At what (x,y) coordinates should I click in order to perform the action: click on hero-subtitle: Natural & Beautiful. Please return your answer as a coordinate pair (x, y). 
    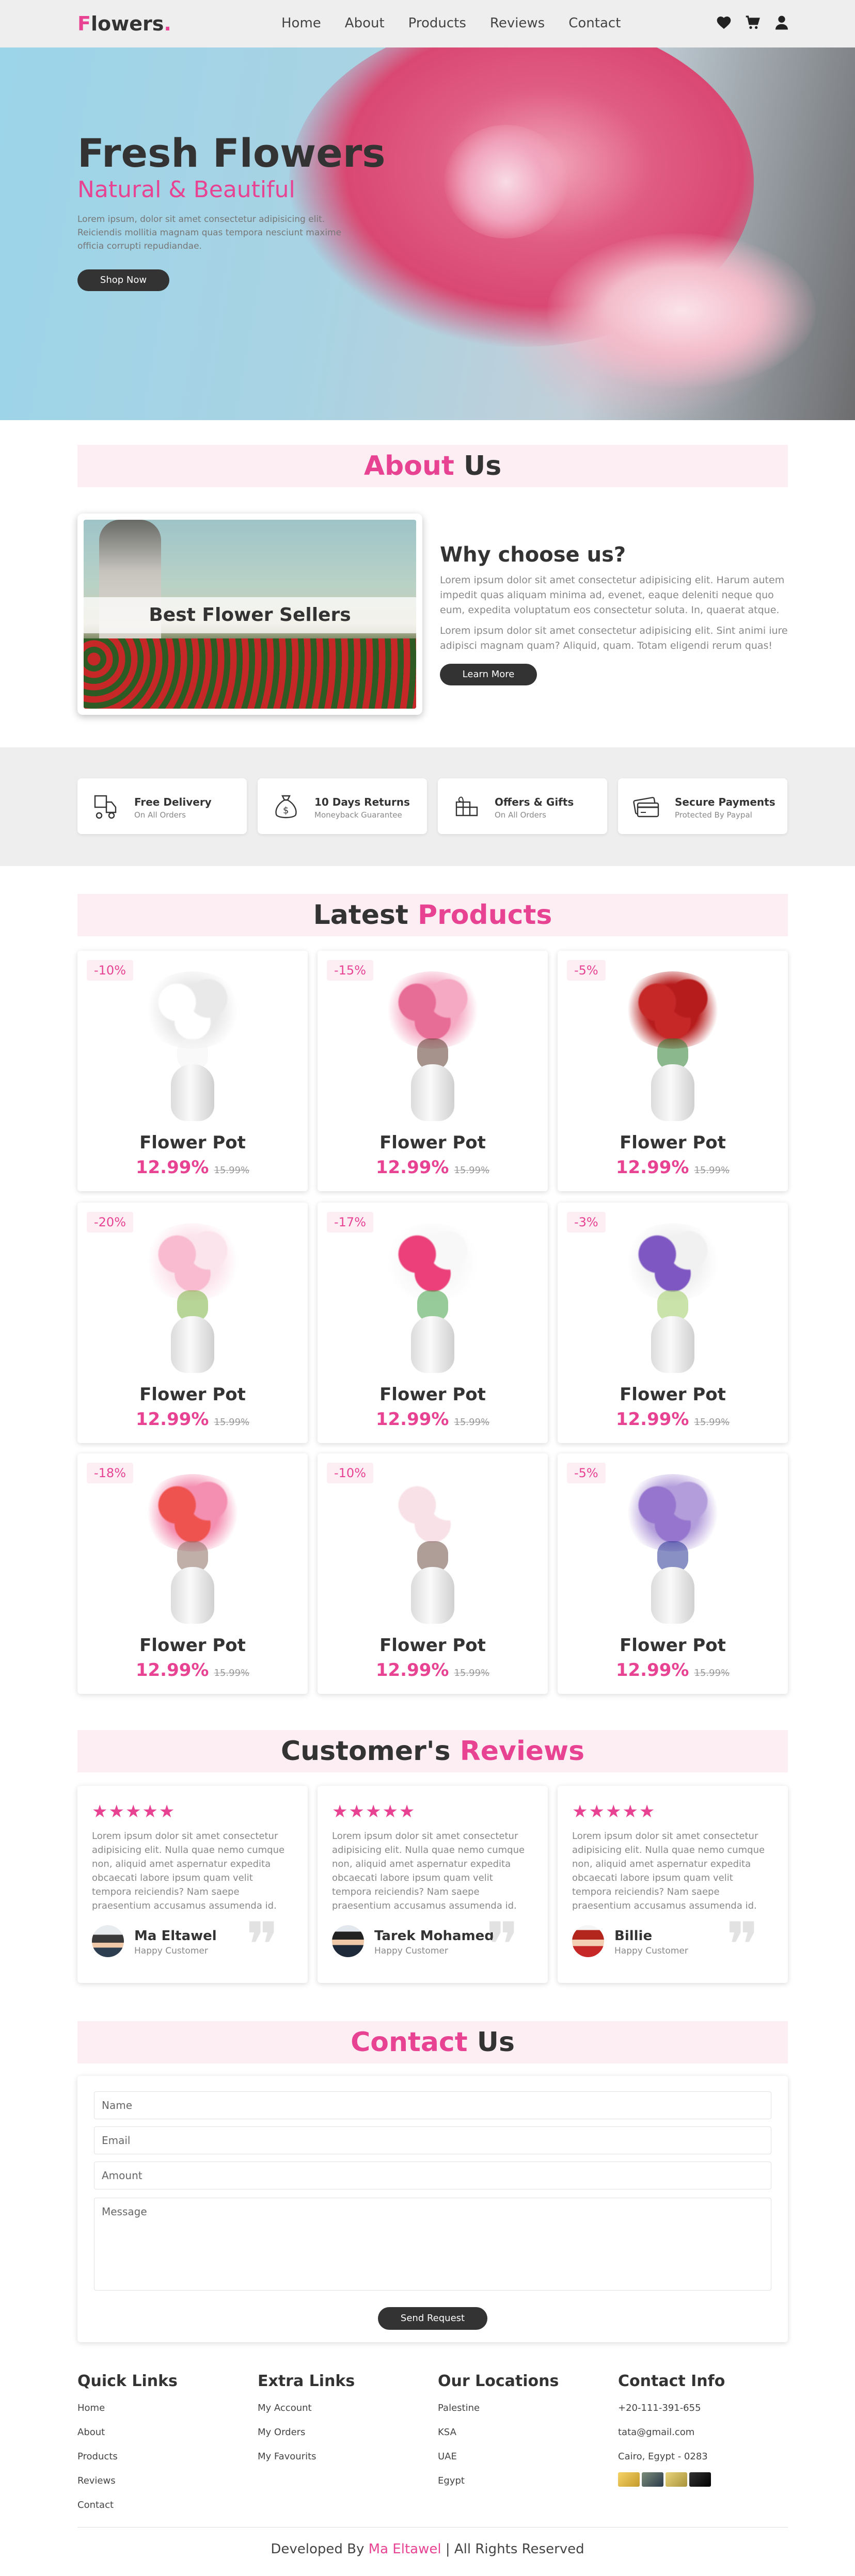
    Looking at the image, I should click on (186, 190).